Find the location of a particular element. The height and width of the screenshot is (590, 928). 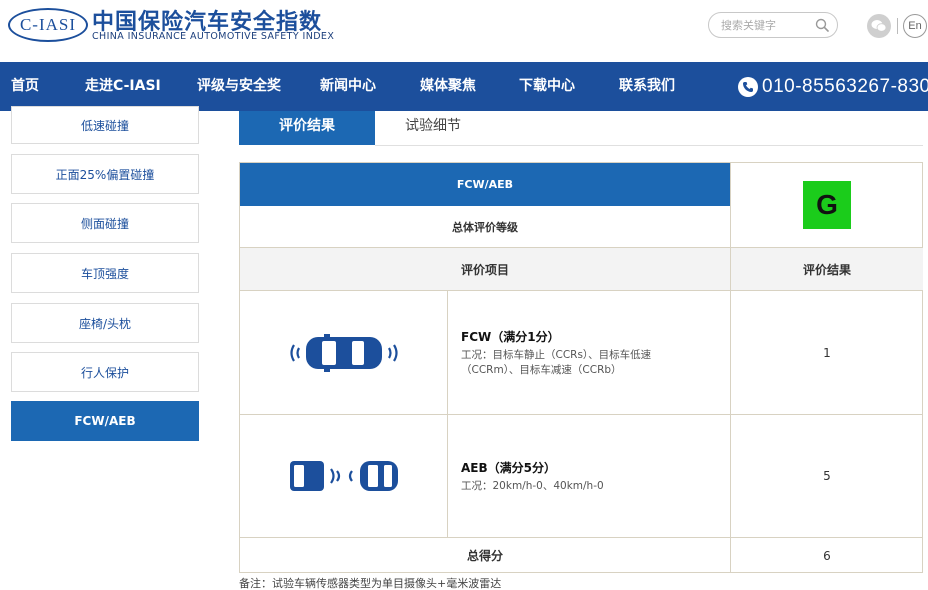

nav-item-about: 走进C-IASI is located at coordinates (123, 86).